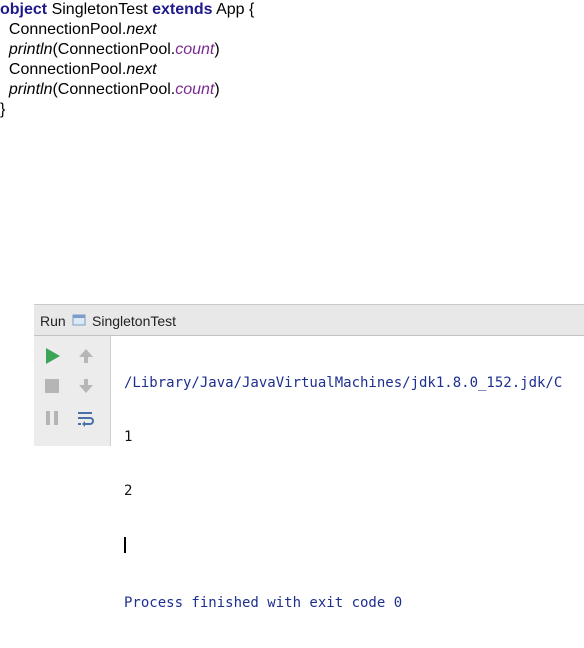 This screenshot has height=648, width=584. What do you see at coordinates (263, 603) in the screenshot?
I see `process-finished-line: Process finished with exit code 0` at bounding box center [263, 603].